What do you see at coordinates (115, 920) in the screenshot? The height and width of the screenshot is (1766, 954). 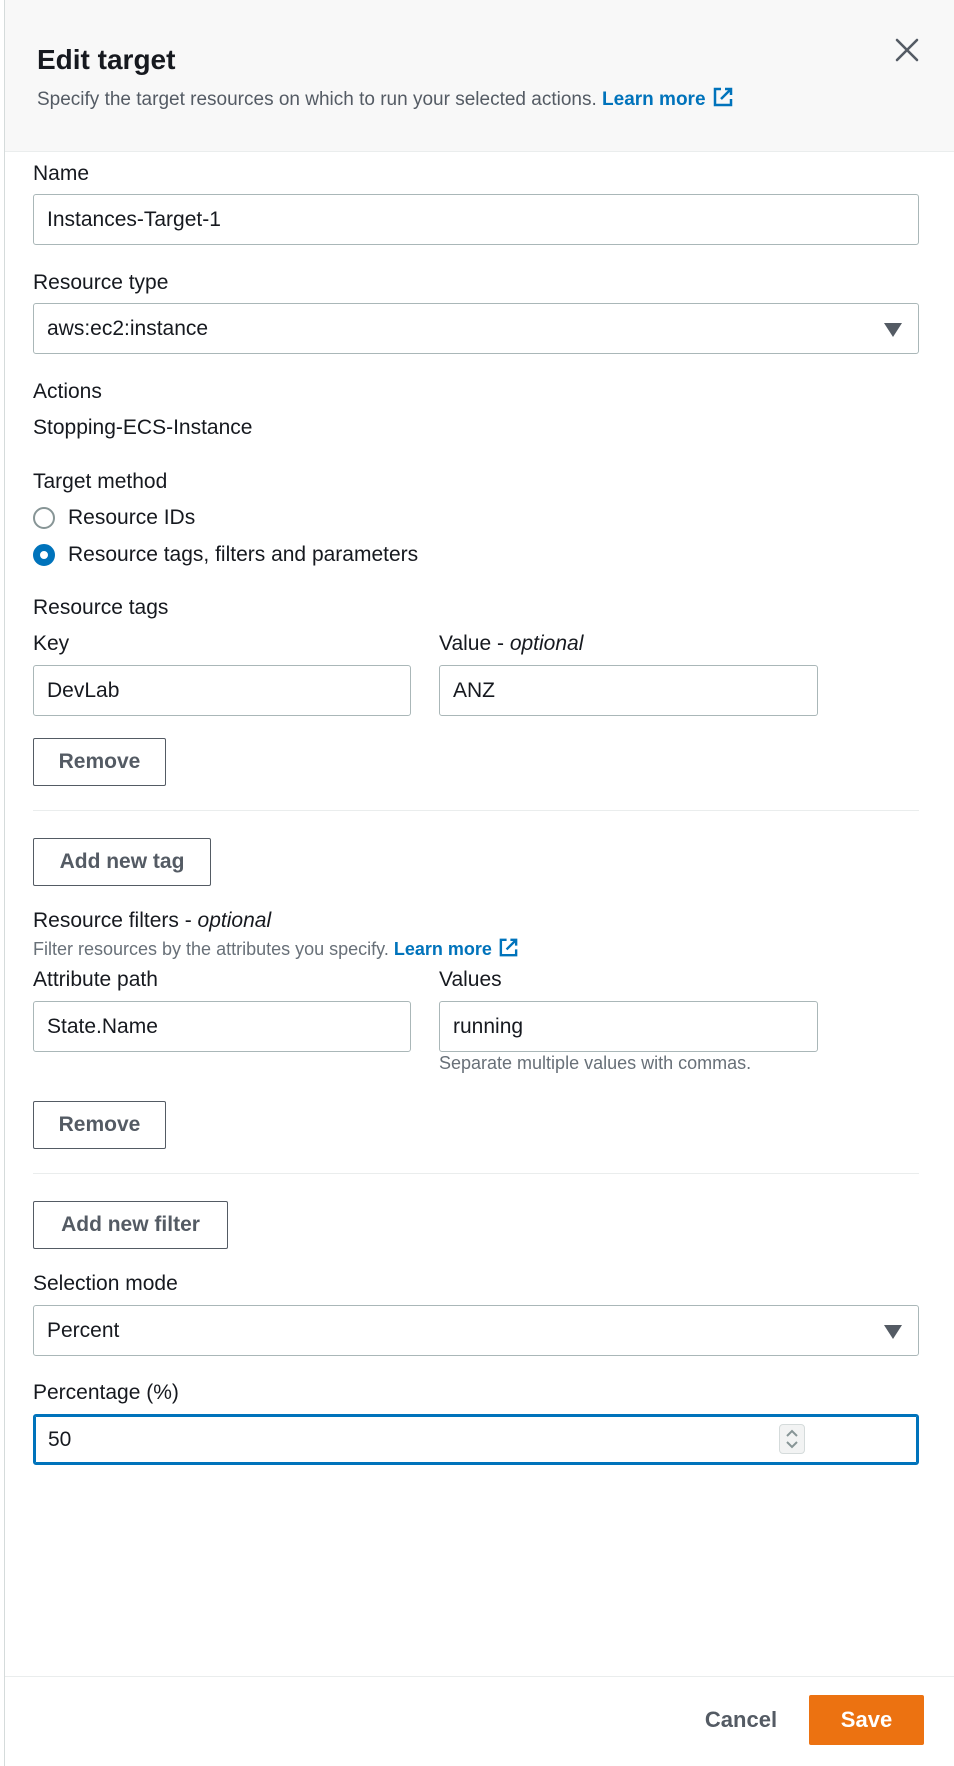 I see `resource-filters-label-text: Resource filters -` at bounding box center [115, 920].